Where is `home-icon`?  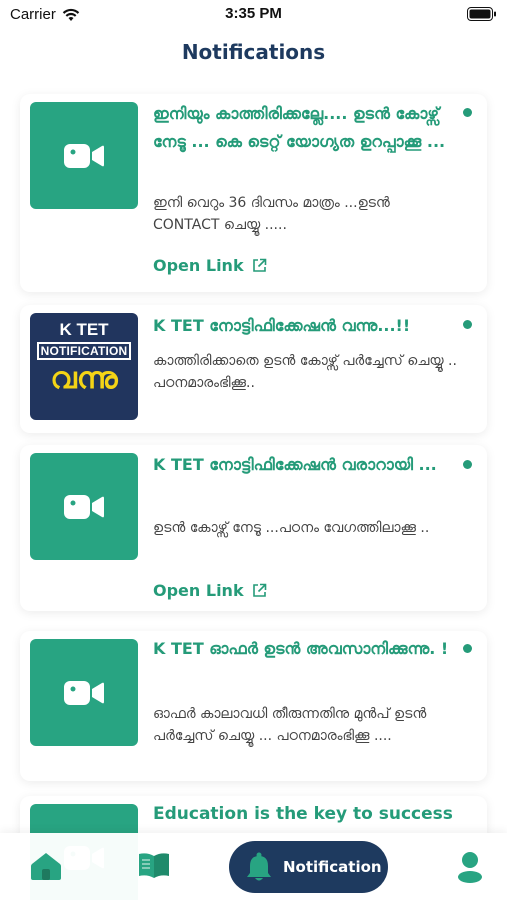 home-icon is located at coordinates (46, 866).